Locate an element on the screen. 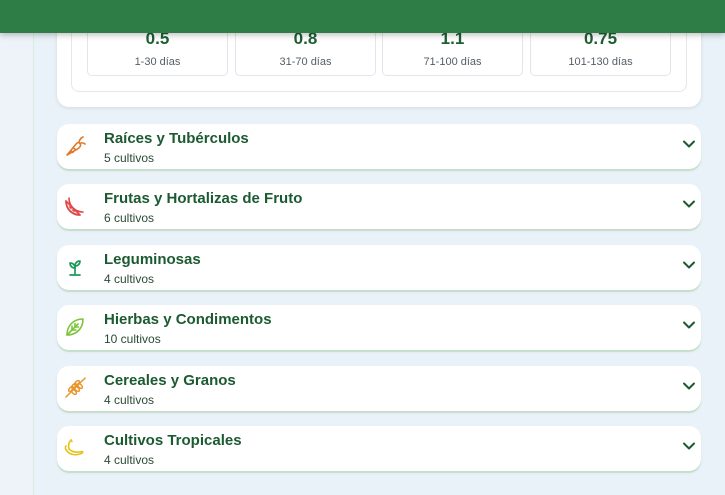  stage-day-range: 101-130 días is located at coordinates (600, 62).